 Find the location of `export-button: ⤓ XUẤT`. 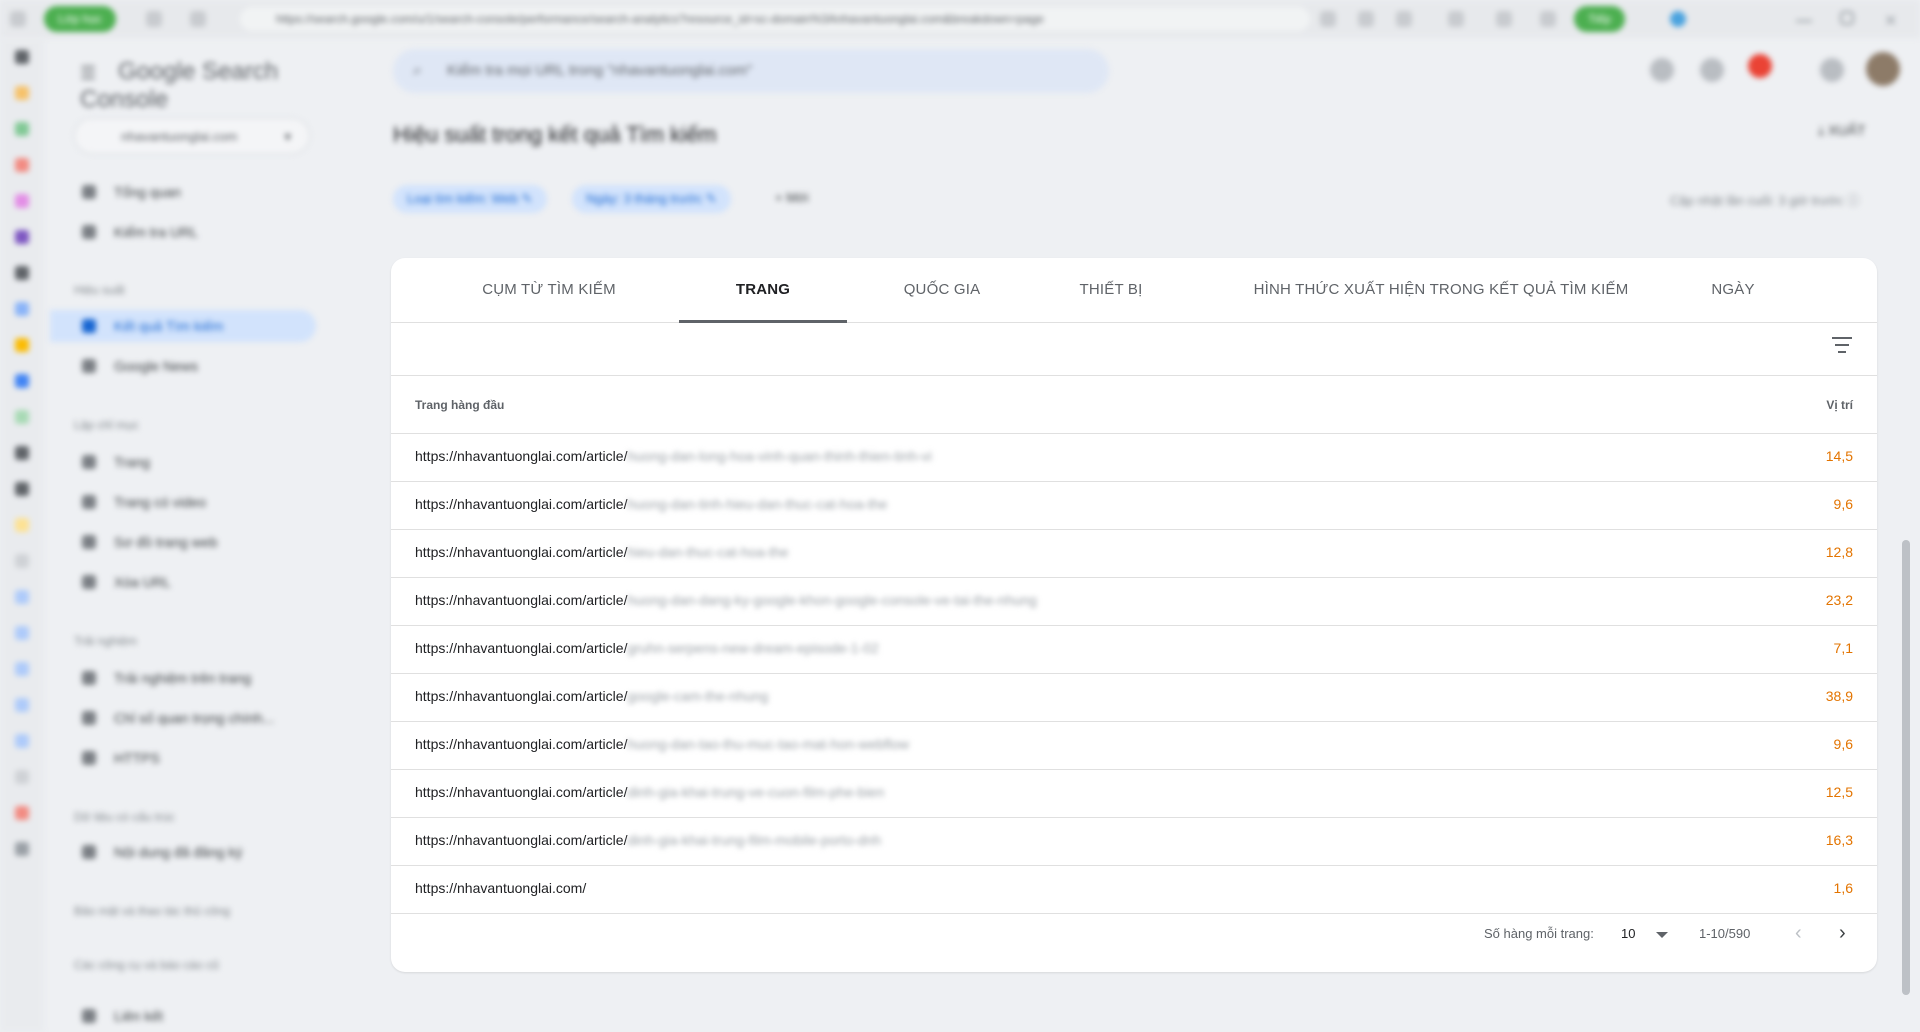

export-button: ⤓ XUẤT is located at coordinates (1841, 130).